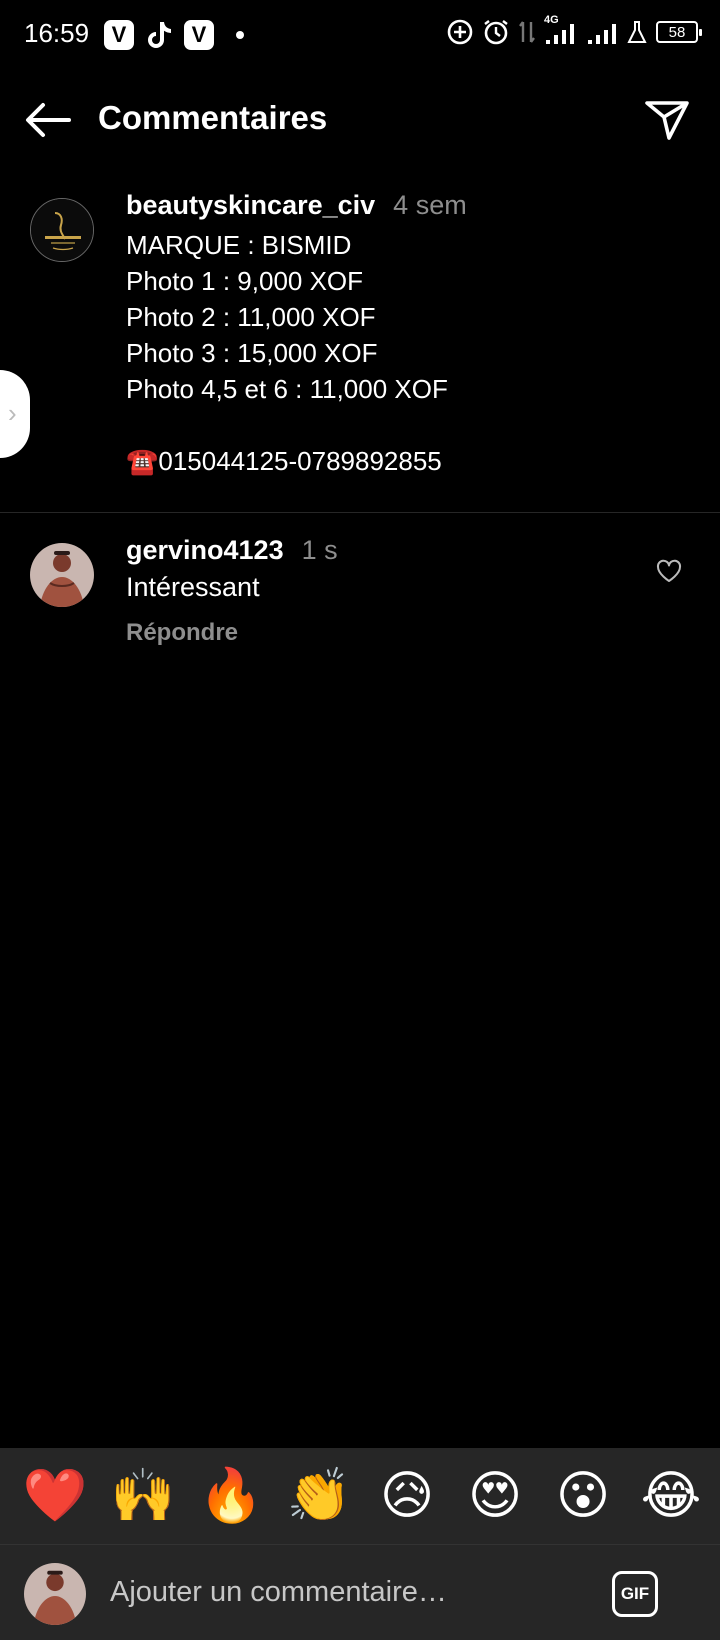 The height and width of the screenshot is (1640, 720). Describe the element at coordinates (159, 35) in the screenshot. I see `tiktok-icon` at that location.